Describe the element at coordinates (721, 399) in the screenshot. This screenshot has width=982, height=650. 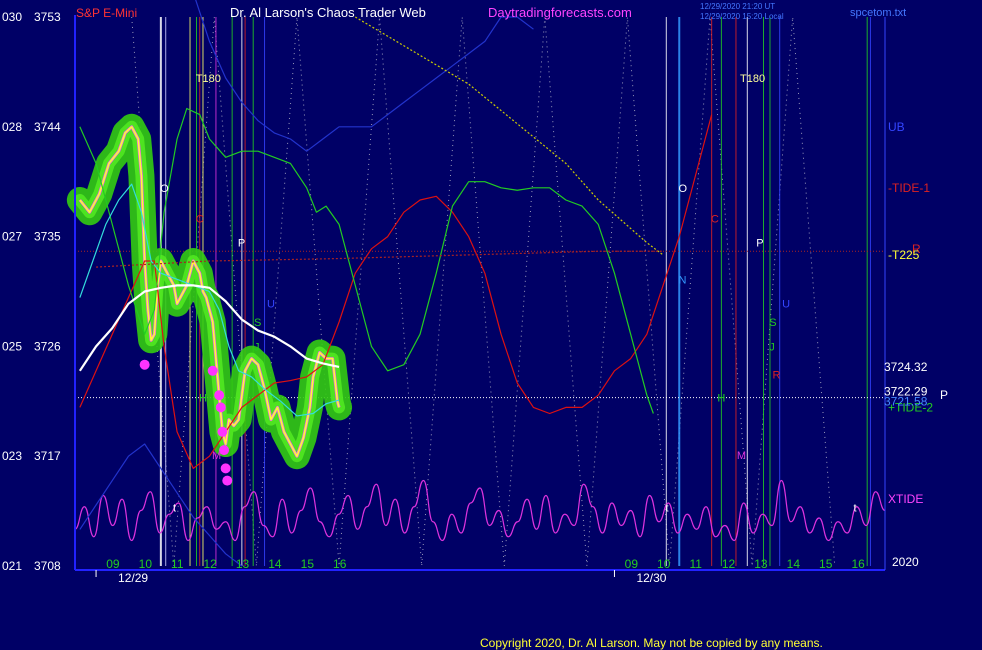
I see `event-label-17: H` at that location.